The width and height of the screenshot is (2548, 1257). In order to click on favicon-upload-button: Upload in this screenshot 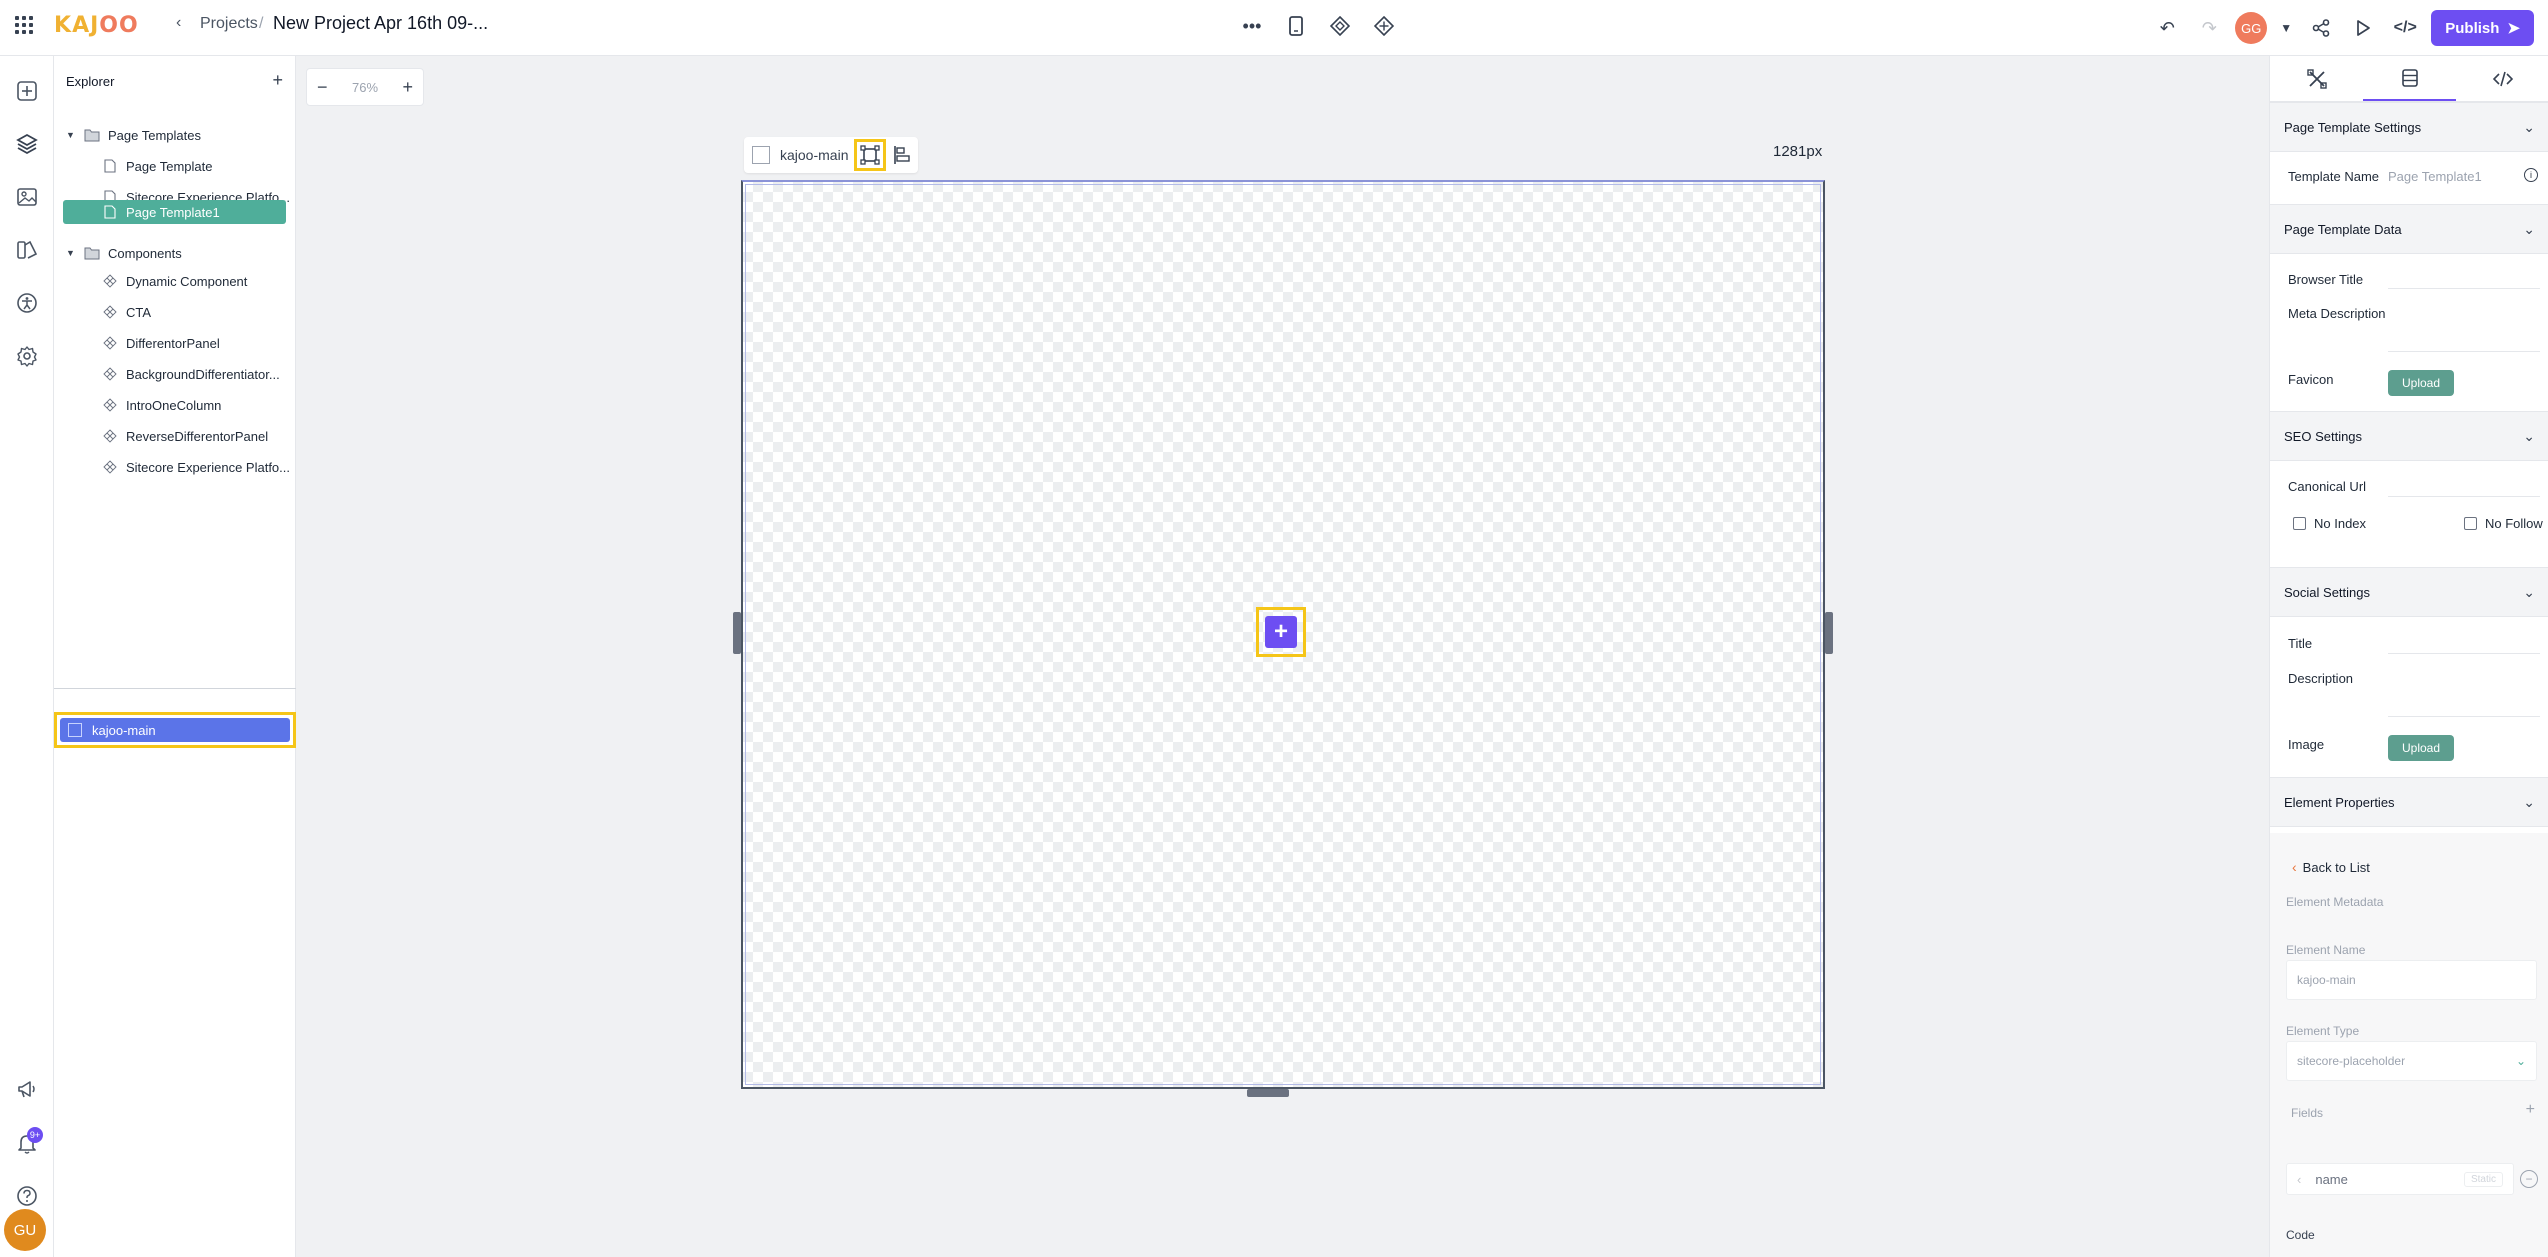, I will do `click(2421, 383)`.